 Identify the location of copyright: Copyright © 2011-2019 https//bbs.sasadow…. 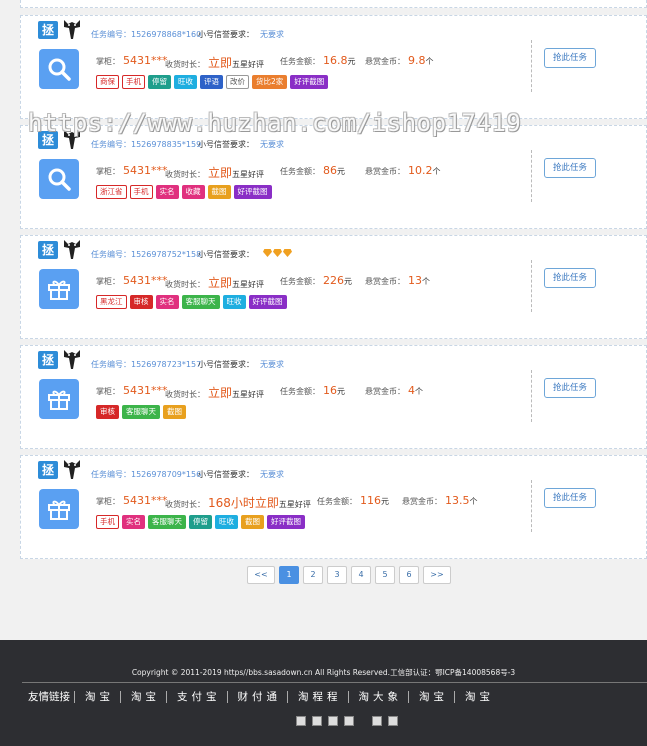
(323, 672).